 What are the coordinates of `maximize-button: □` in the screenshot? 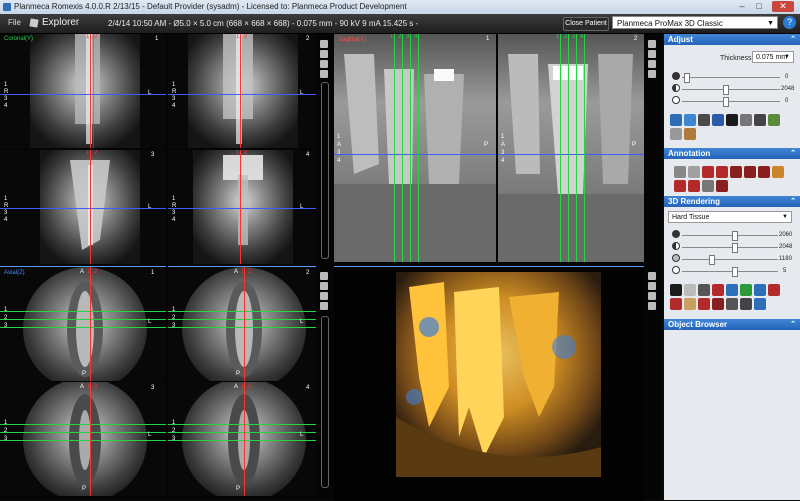 It's located at (759, 6).